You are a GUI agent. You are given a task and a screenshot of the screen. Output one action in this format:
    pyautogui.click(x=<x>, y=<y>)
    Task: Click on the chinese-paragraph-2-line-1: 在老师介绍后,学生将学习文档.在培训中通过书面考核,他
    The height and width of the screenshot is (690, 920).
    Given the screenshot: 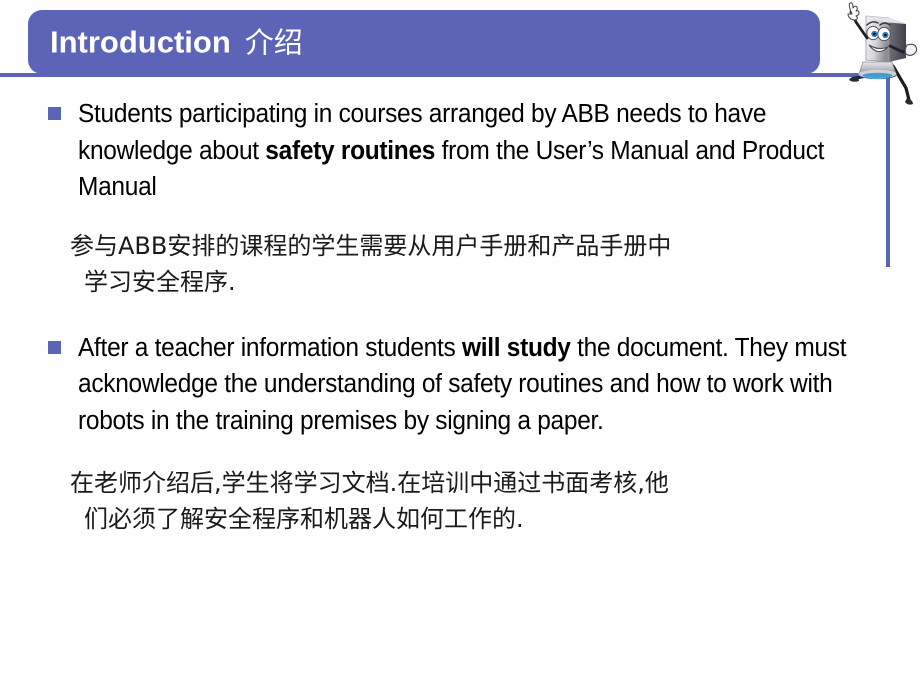 What is the action you would take?
    pyautogui.click(x=369, y=483)
    